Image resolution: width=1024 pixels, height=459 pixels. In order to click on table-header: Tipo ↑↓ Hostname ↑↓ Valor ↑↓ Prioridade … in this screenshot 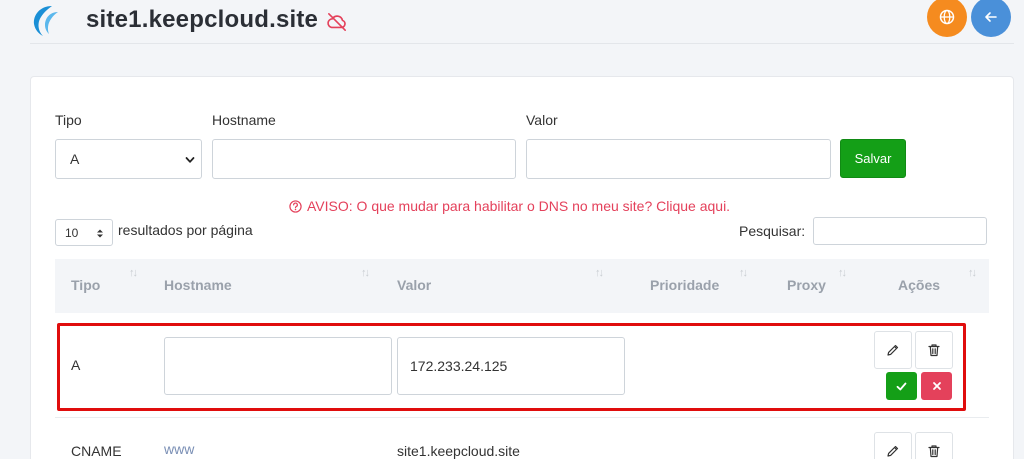, I will do `click(522, 286)`.